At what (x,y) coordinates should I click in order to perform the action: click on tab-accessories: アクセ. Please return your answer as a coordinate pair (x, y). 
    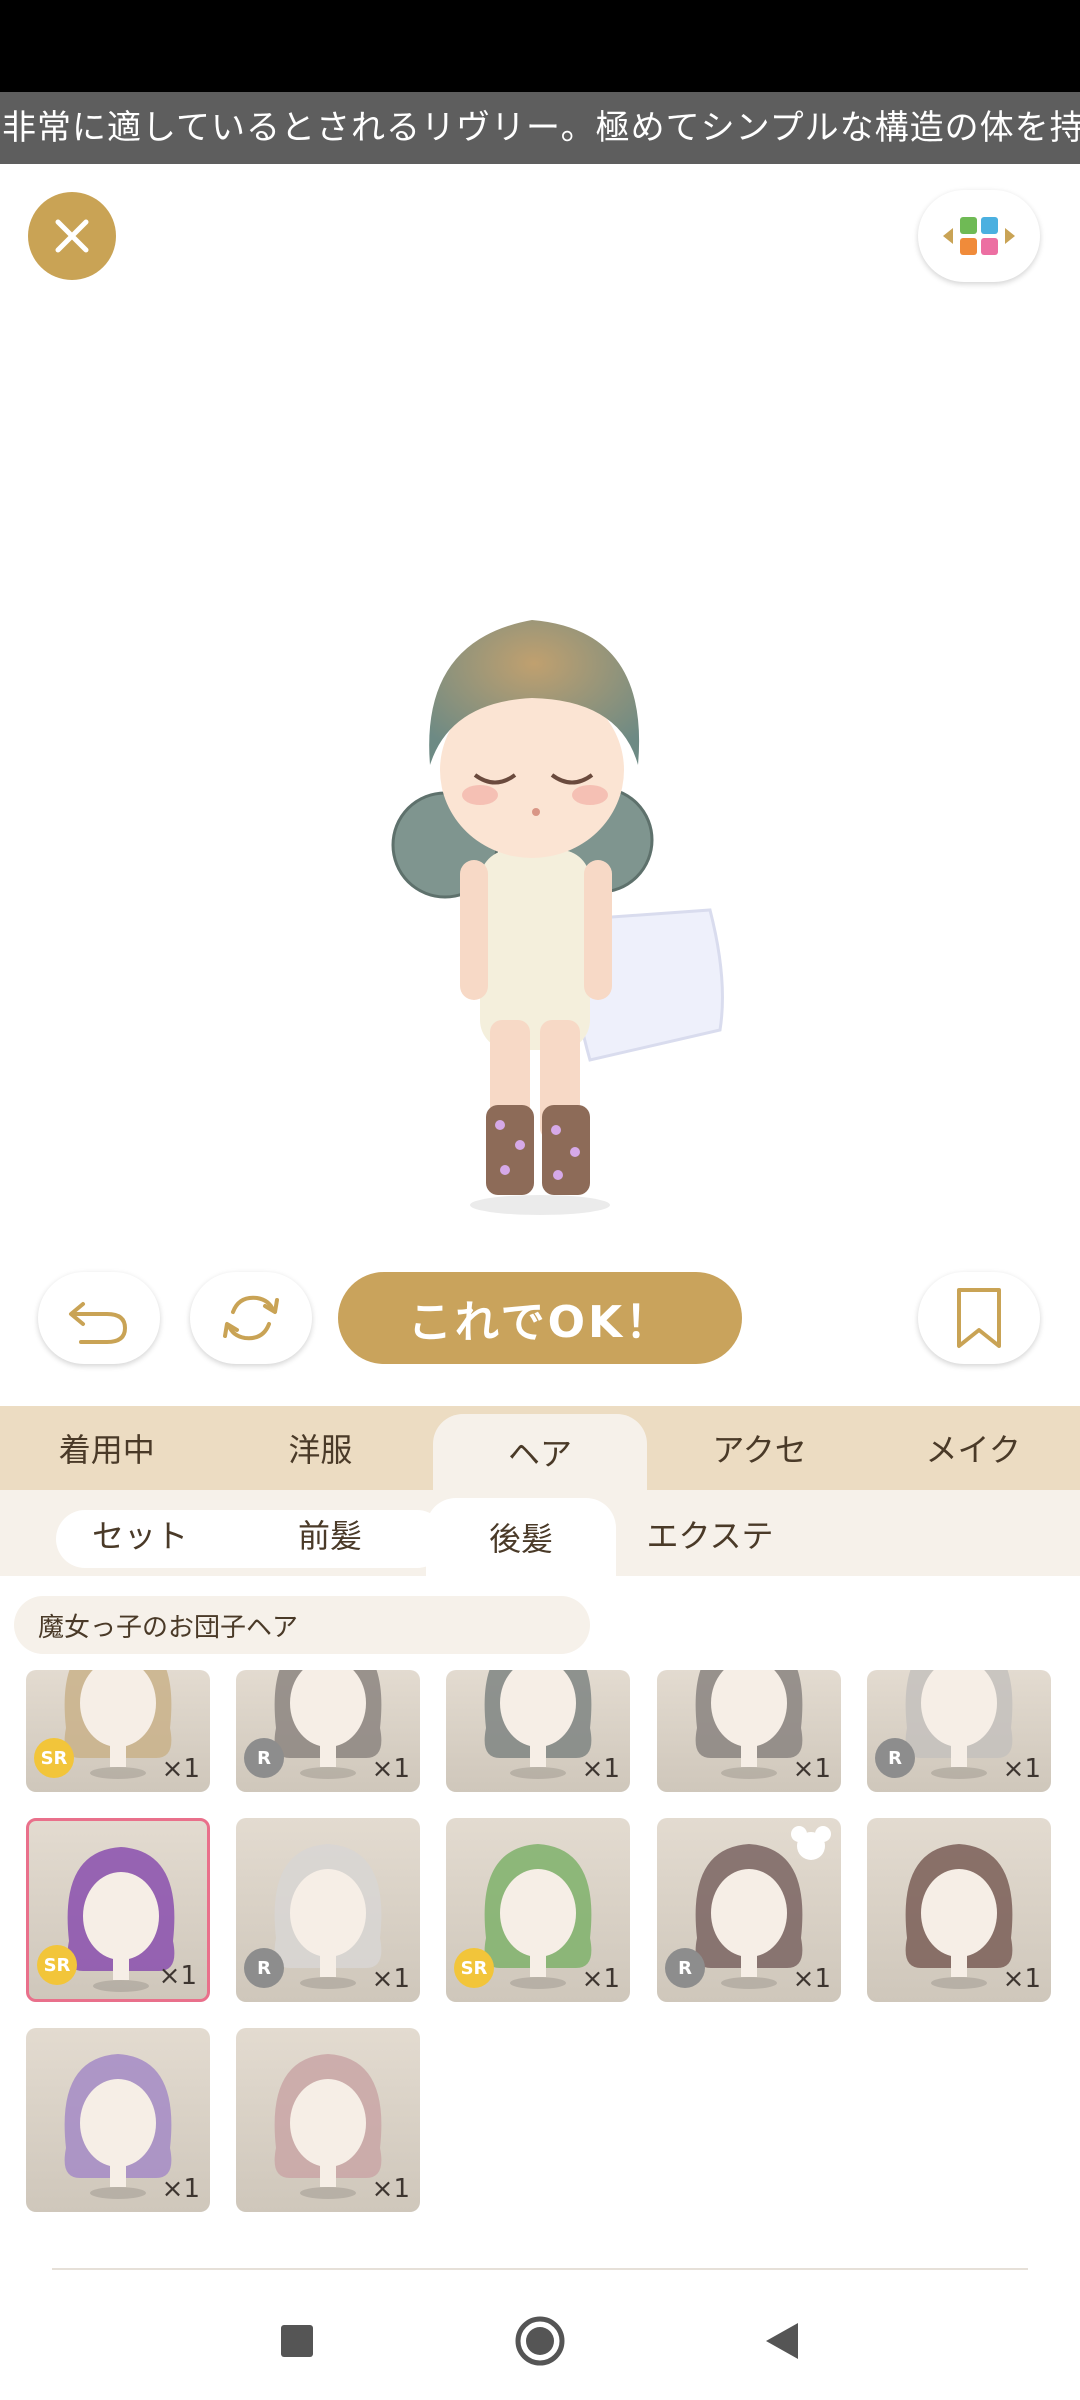
    Looking at the image, I should click on (760, 1448).